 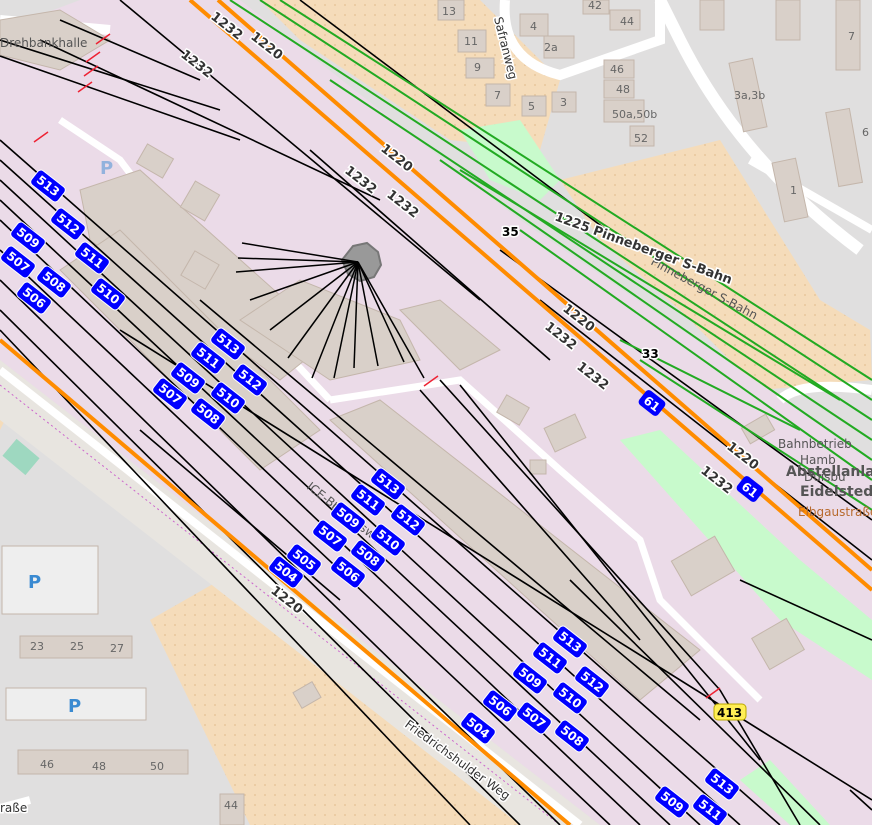 I want to click on svg-text: 50a,50b, so click(x=634, y=114).